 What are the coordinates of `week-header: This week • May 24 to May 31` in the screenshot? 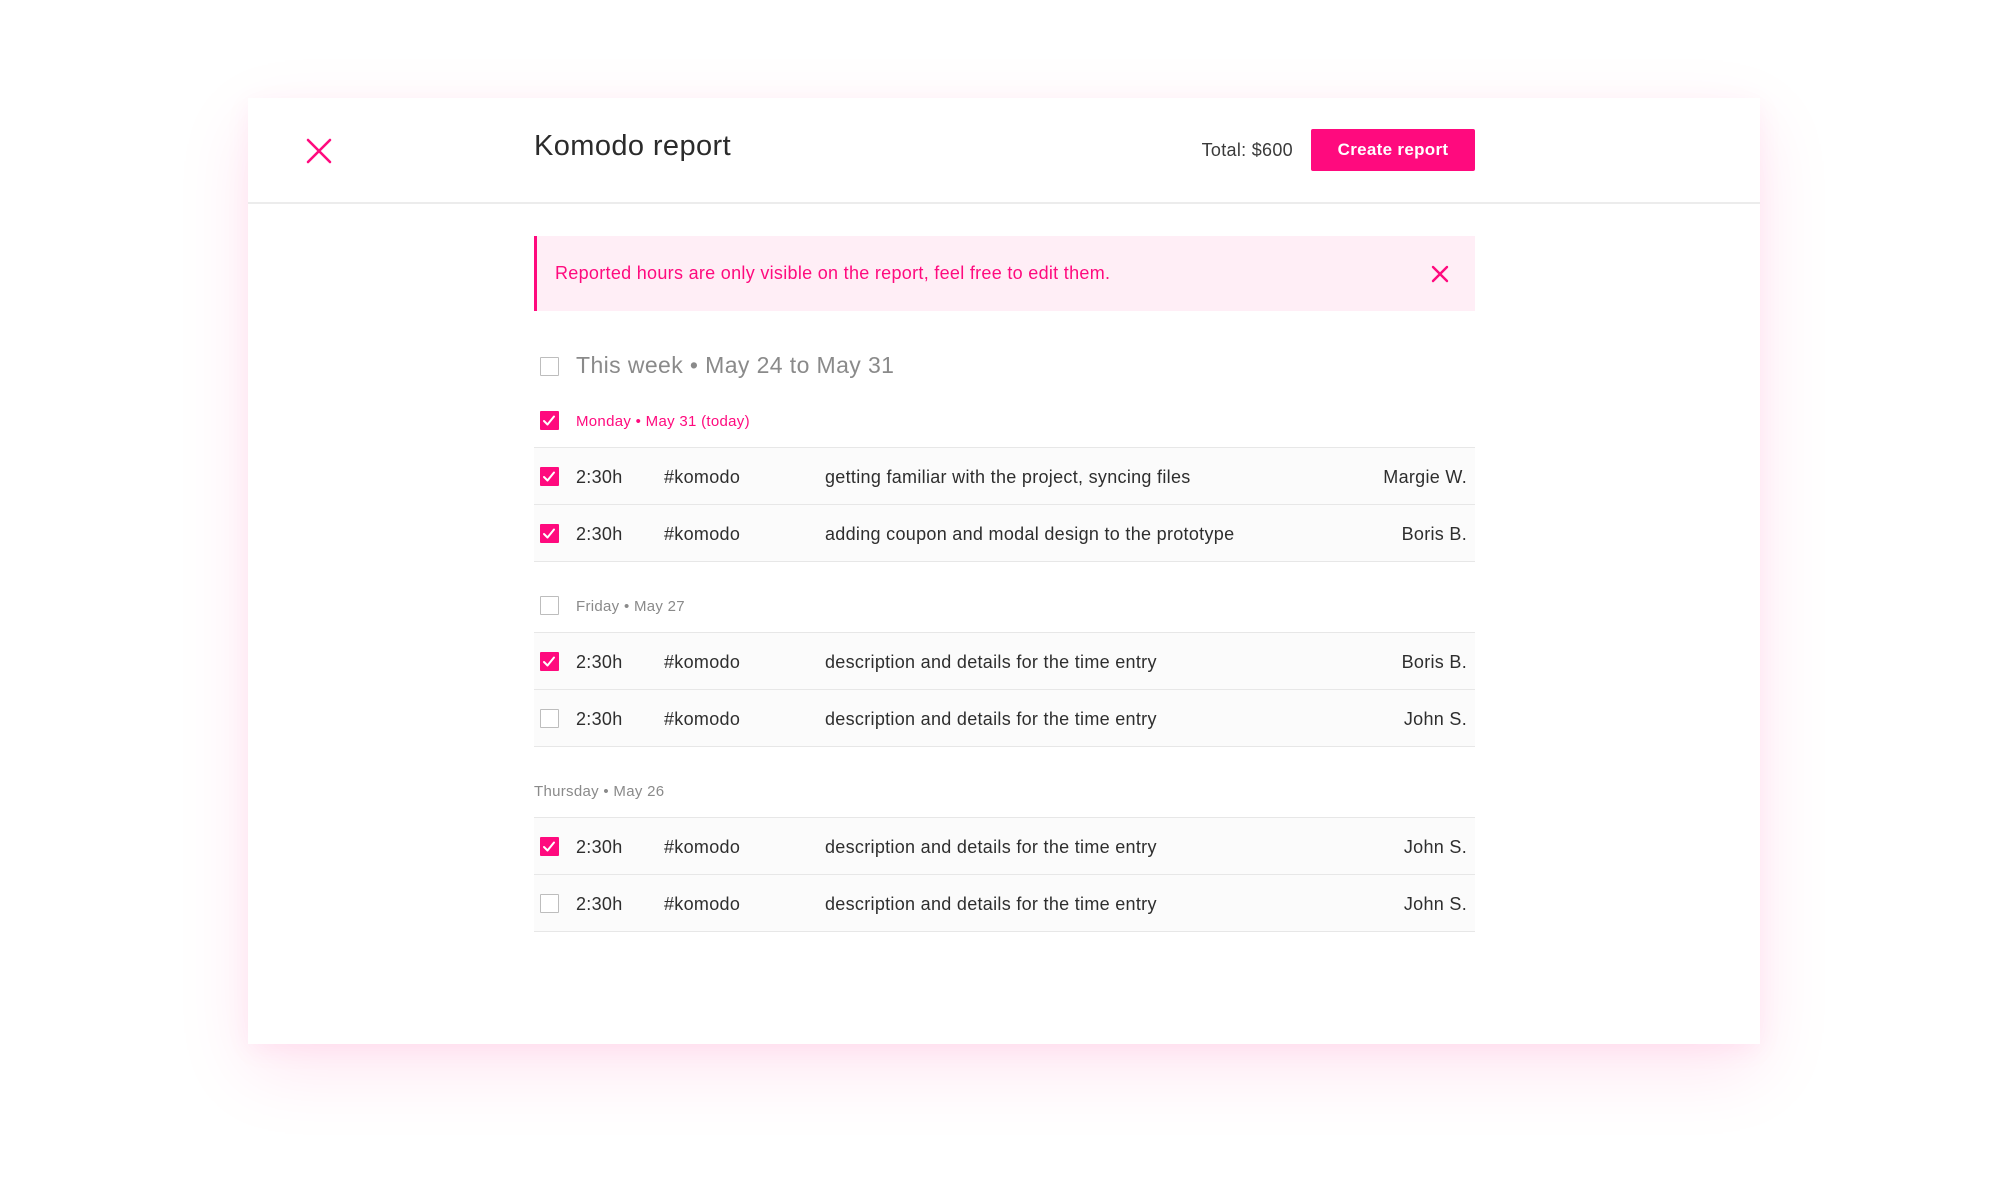 It's located at (1004, 368).